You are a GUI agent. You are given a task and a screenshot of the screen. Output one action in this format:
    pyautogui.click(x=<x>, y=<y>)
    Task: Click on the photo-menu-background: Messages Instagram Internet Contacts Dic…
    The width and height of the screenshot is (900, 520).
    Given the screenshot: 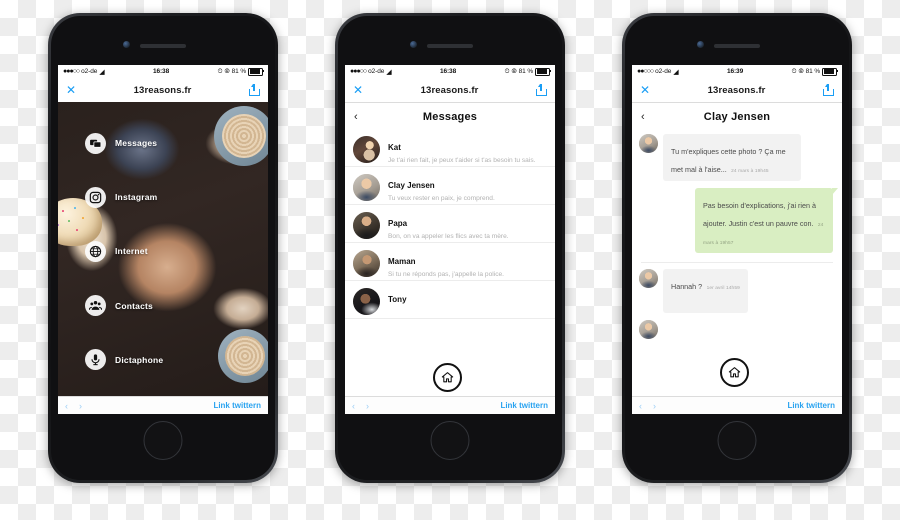 What is the action you would take?
    pyautogui.click(x=163, y=249)
    